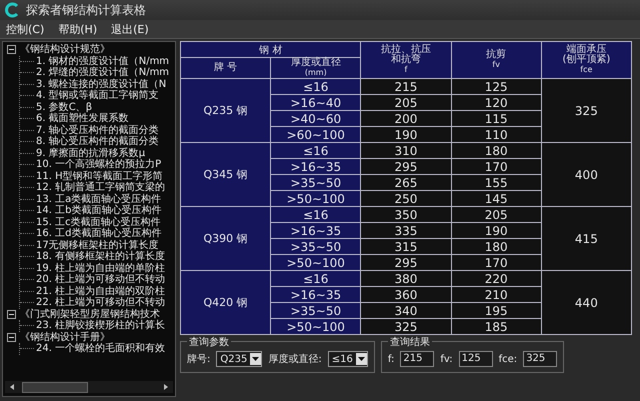 The image size is (640, 401). Describe the element at coordinates (417, 359) in the screenshot. I see `result-field: 215` at that location.